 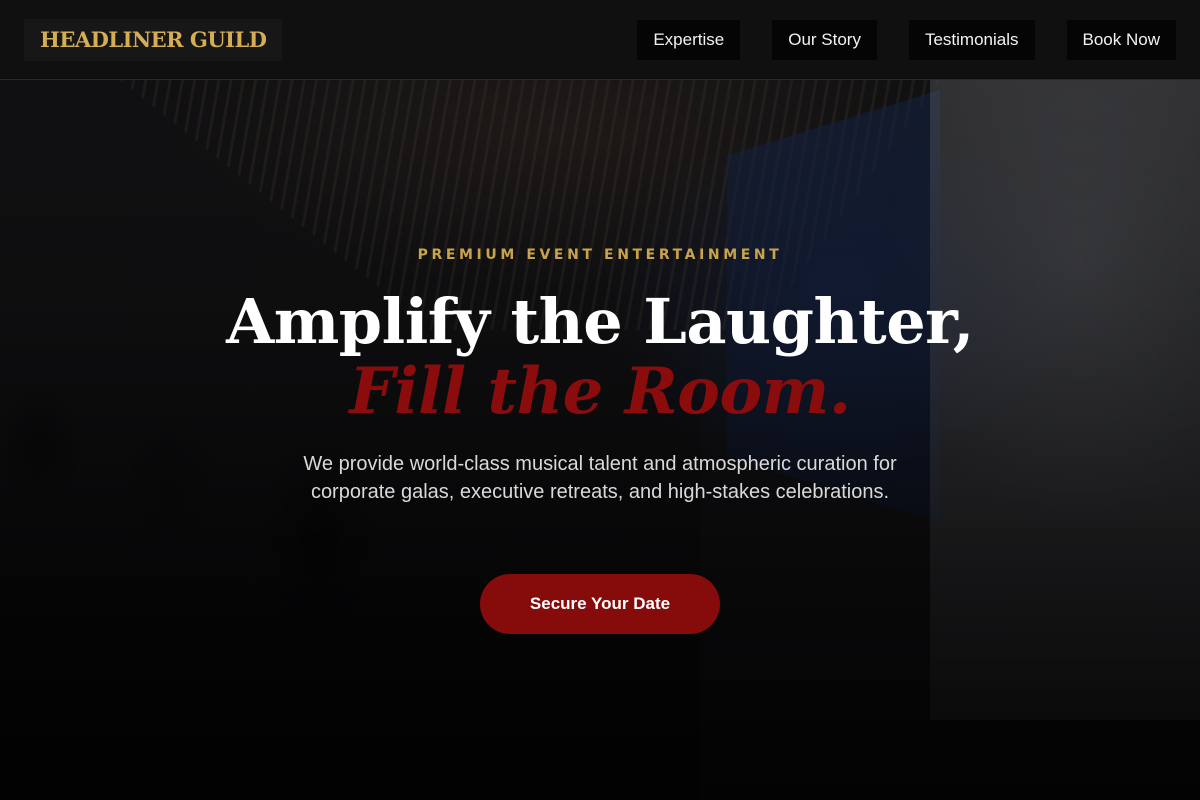 What do you see at coordinates (600, 255) in the screenshot?
I see `hero-eyebrow: PREMIUM EVENT ENTERTAINMENT` at bounding box center [600, 255].